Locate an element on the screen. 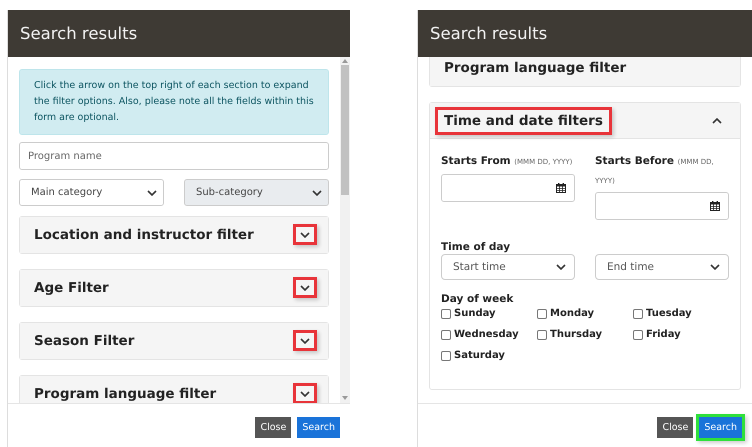  section-title: Age Filter is located at coordinates (71, 287).